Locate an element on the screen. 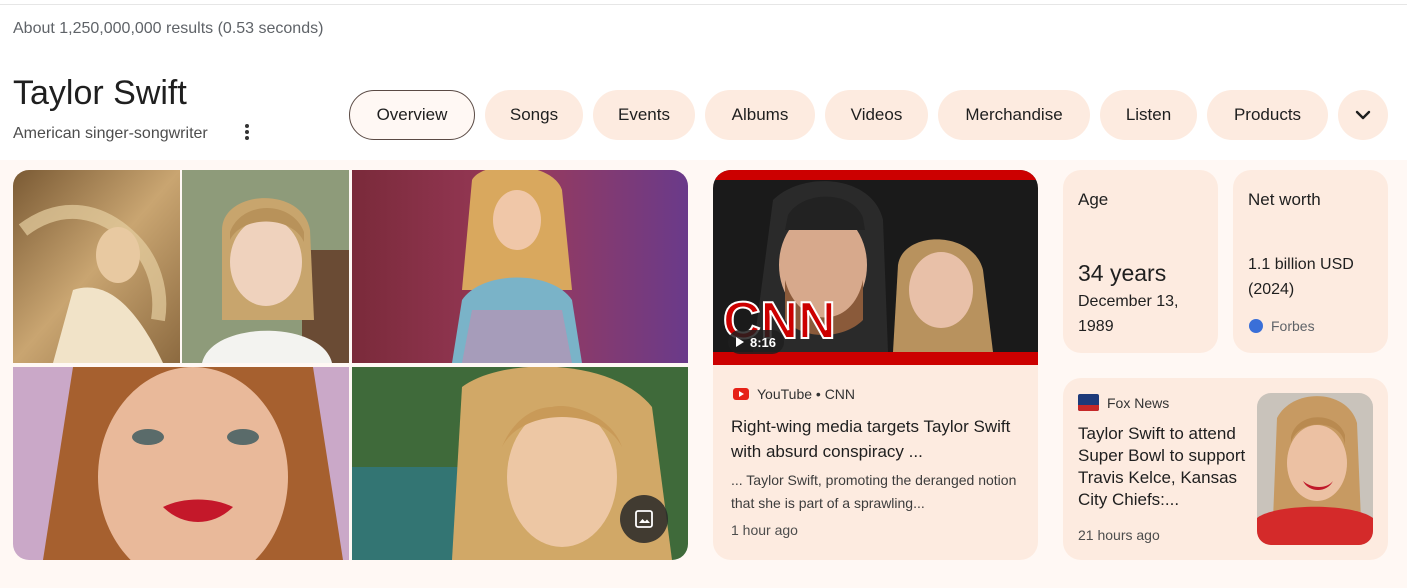 This screenshot has height=588, width=1407. photo-icon is located at coordinates (644, 519).